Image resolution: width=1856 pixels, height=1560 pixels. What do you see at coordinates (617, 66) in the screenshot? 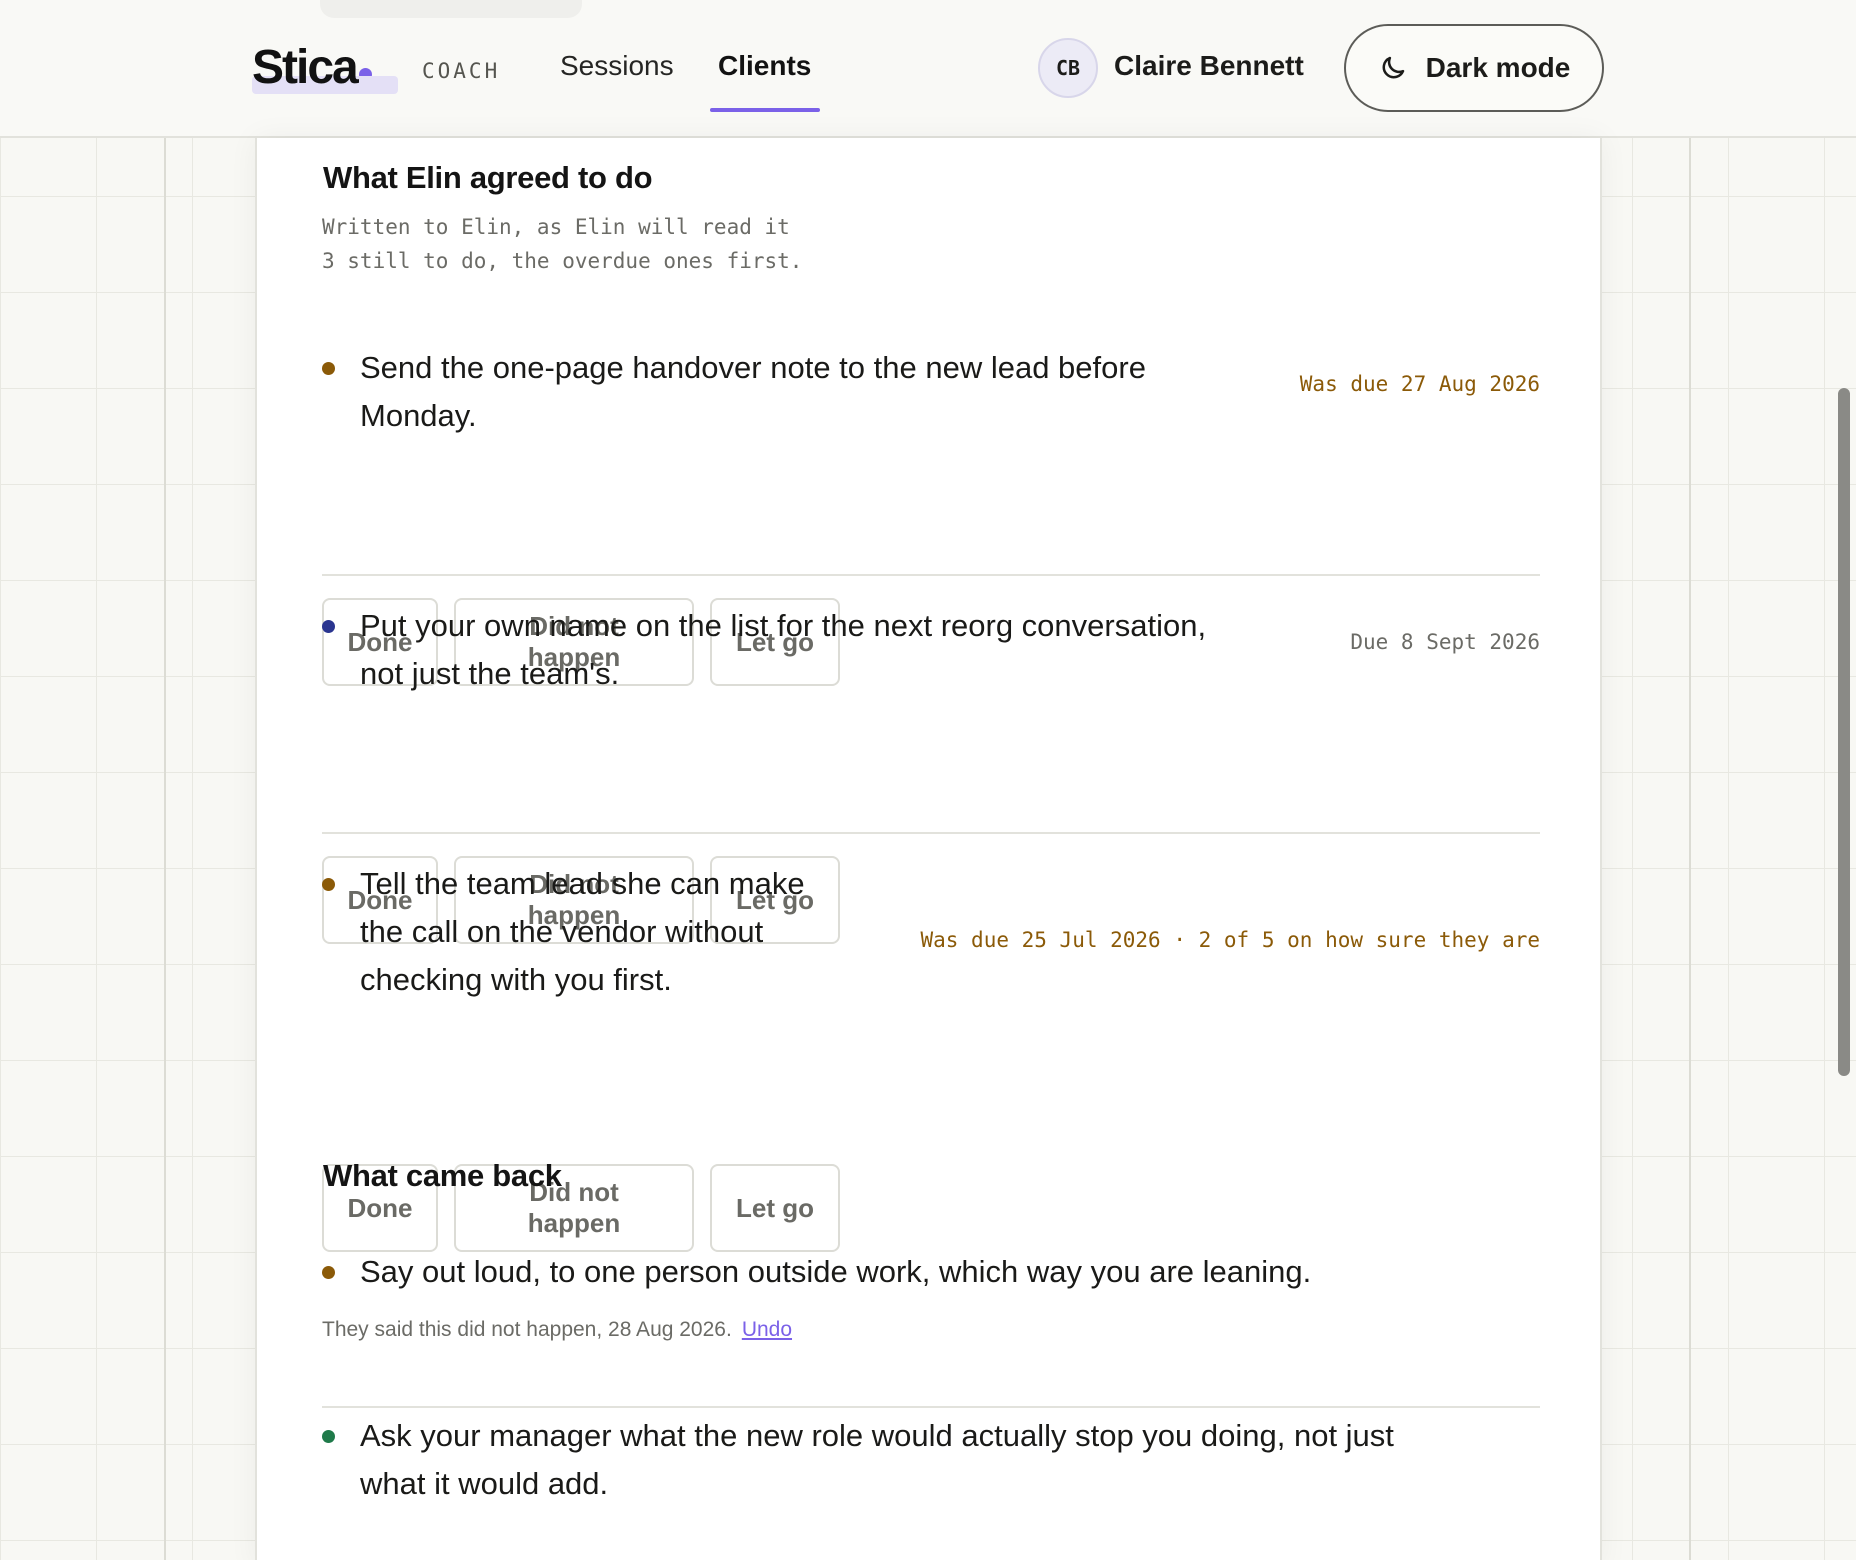
I see `nav-sessions: Sessions` at bounding box center [617, 66].